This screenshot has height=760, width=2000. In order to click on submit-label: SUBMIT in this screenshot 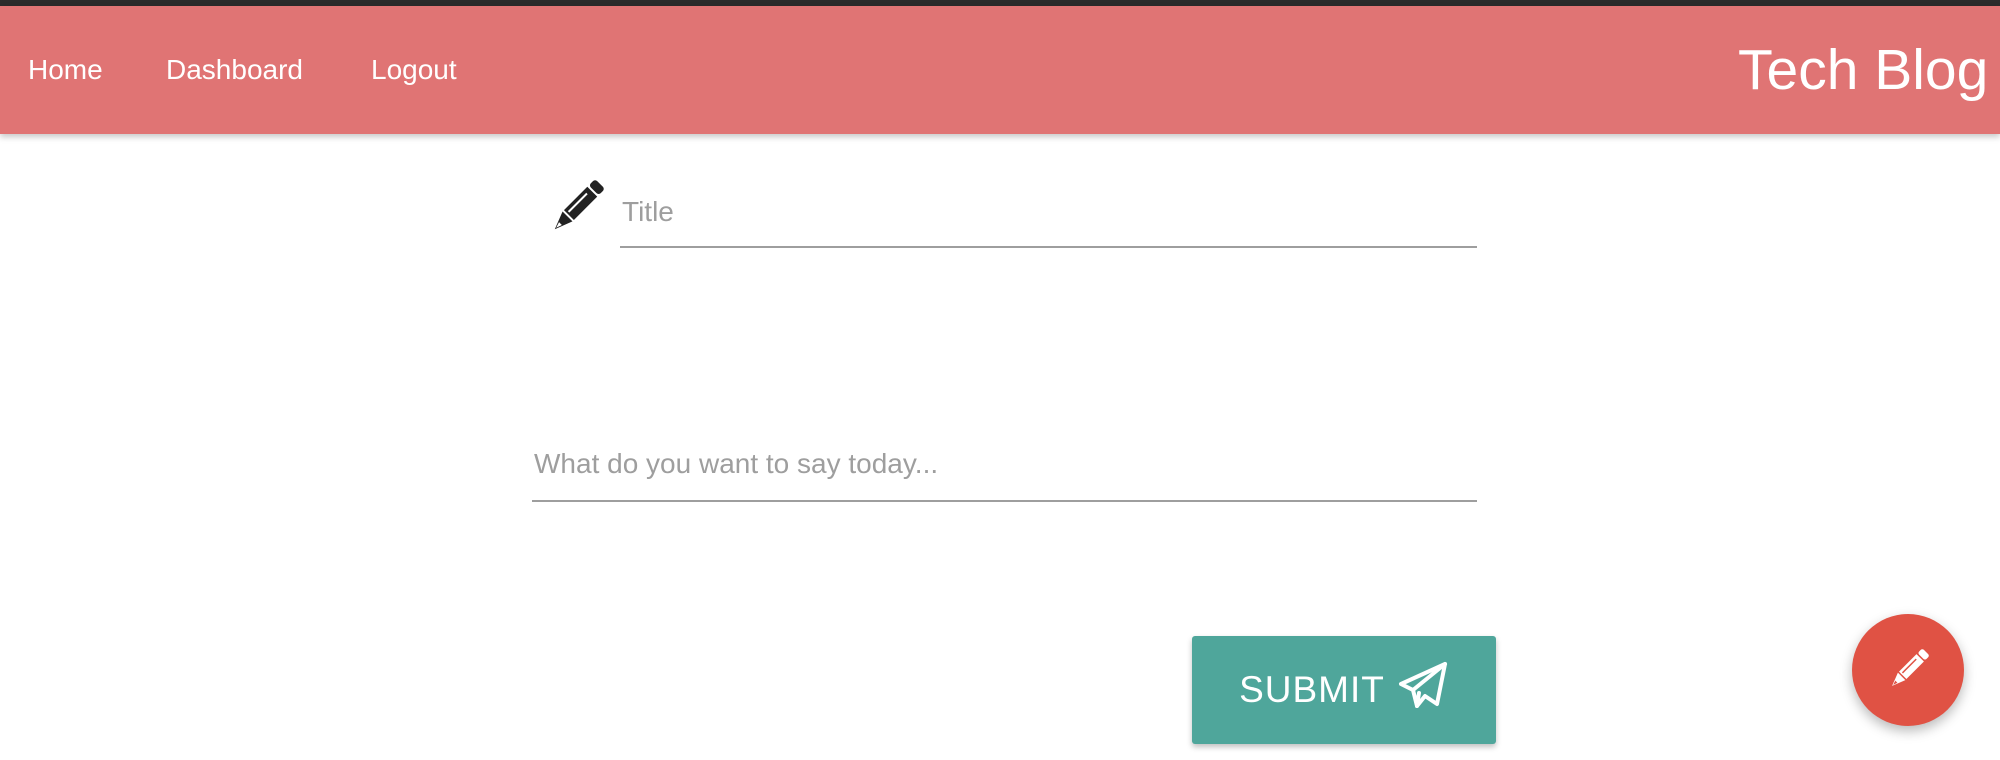, I will do `click(1312, 689)`.